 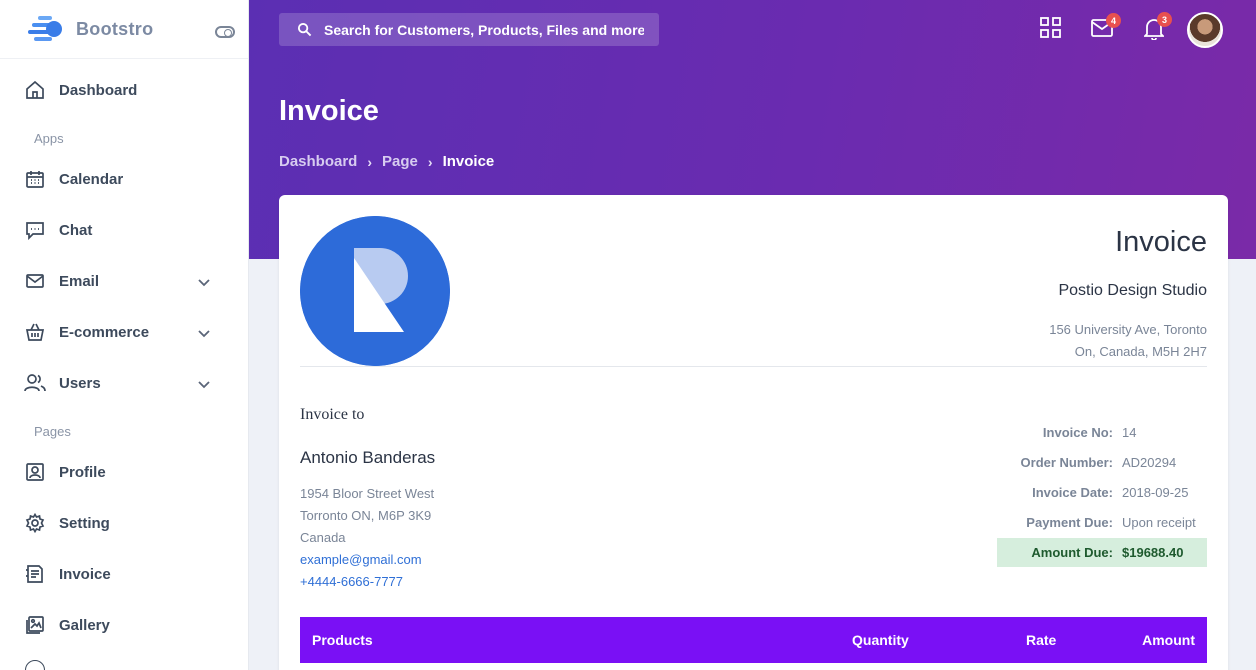 I want to click on client-name: Antonio Banderas, so click(x=368, y=457).